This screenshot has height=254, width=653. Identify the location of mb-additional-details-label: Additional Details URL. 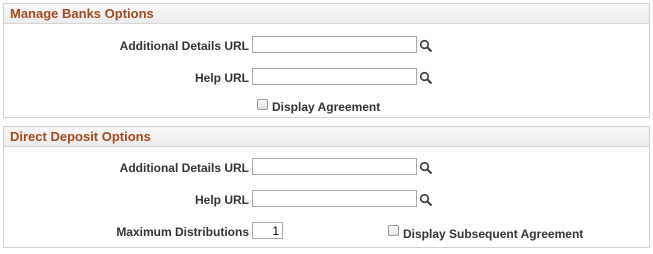
(184, 46).